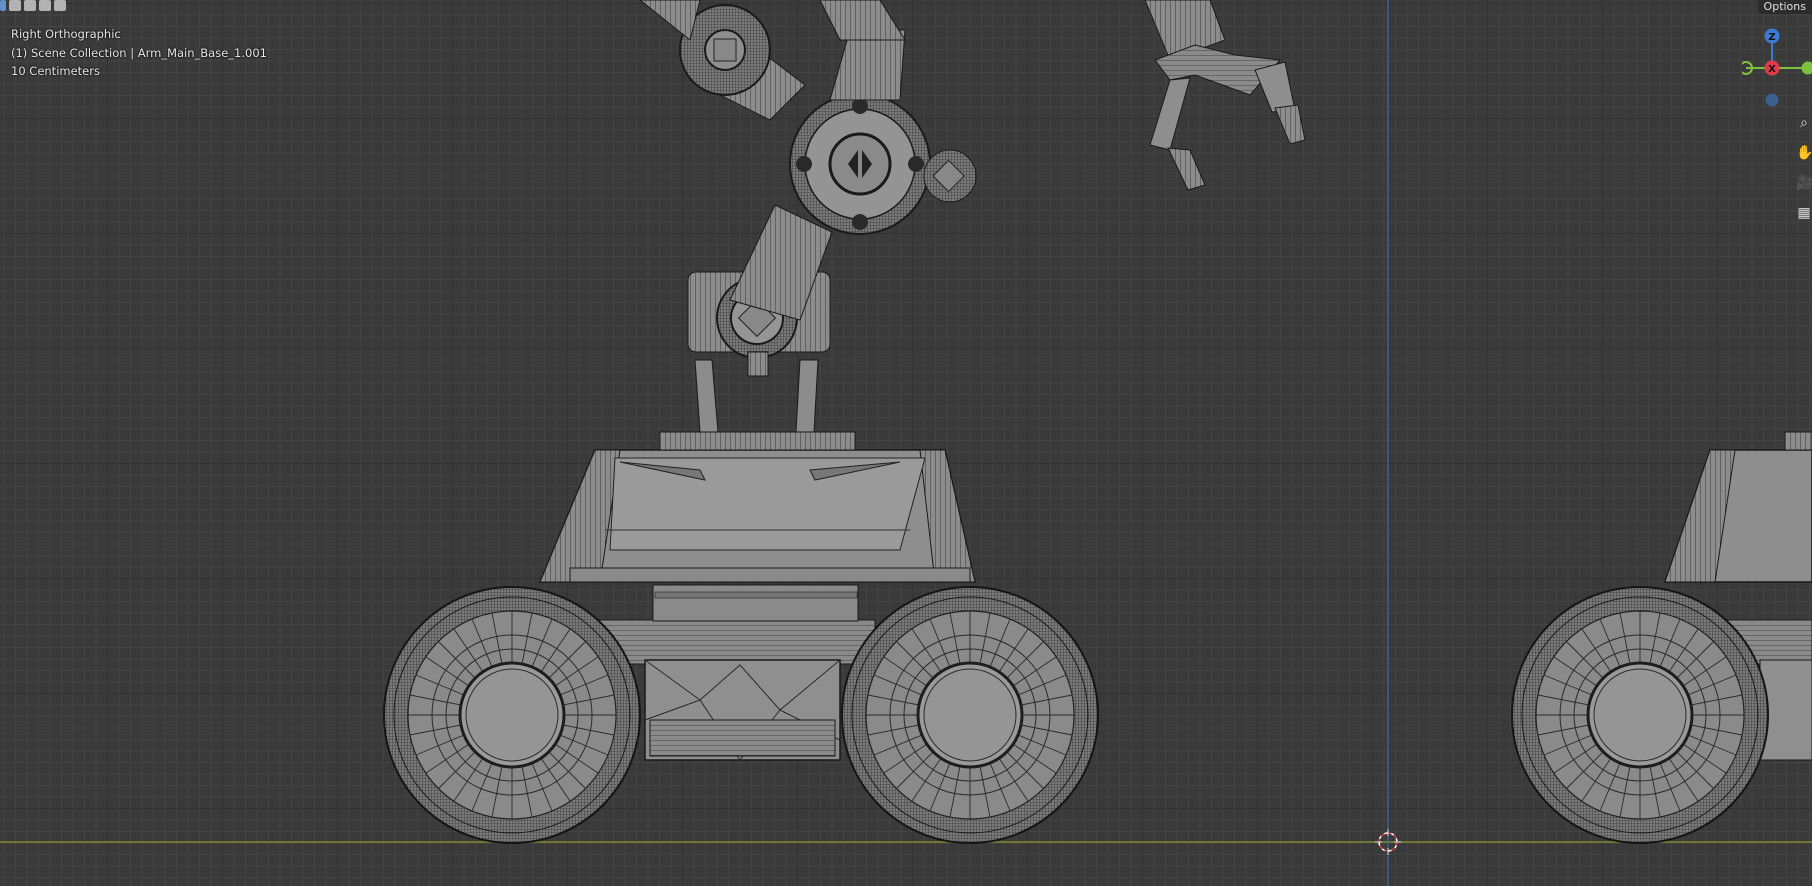 The height and width of the screenshot is (886, 1812). What do you see at coordinates (3, 5) in the screenshot?
I see `select-mode-active-icon` at bounding box center [3, 5].